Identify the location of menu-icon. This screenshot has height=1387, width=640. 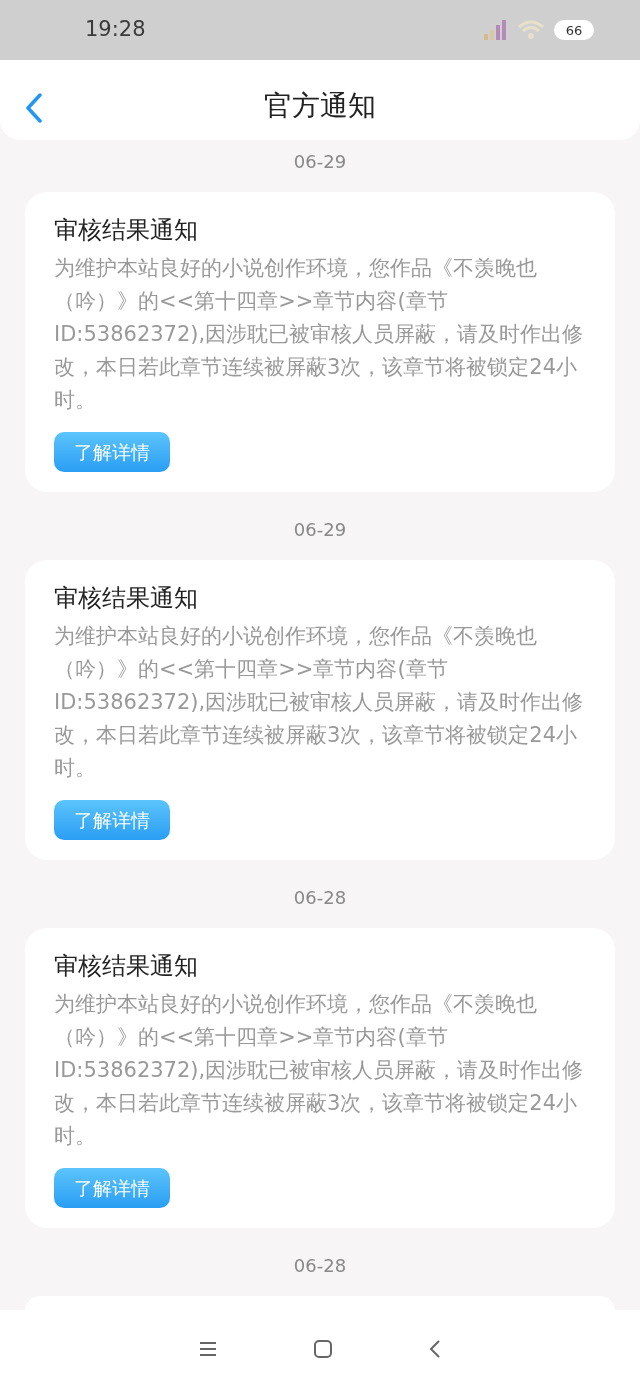
(207, 1348).